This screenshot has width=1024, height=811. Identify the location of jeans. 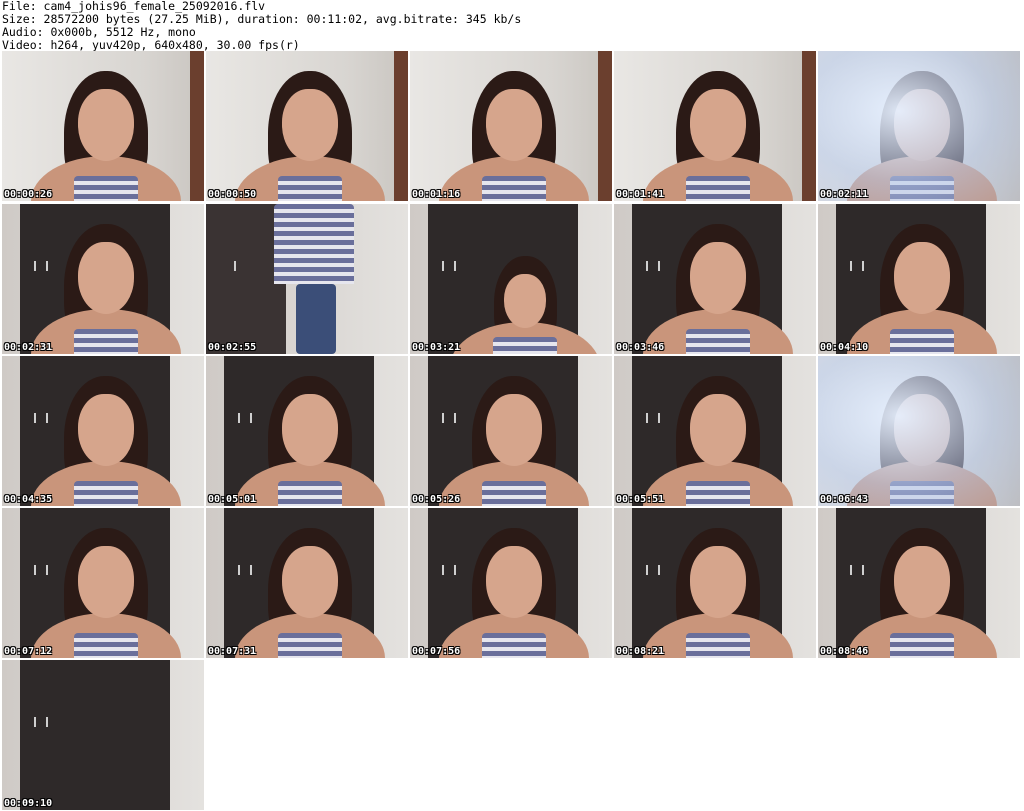
(316, 319).